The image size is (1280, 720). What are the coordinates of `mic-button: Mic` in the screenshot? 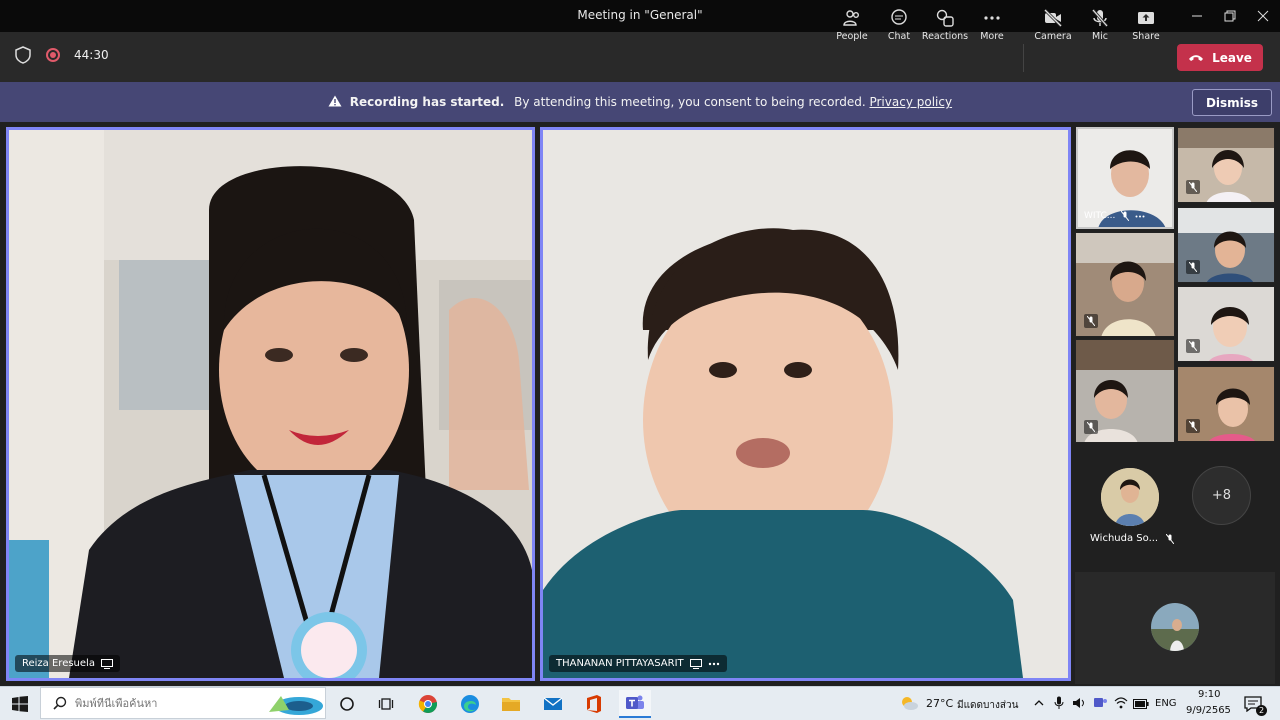 It's located at (1100, 27).